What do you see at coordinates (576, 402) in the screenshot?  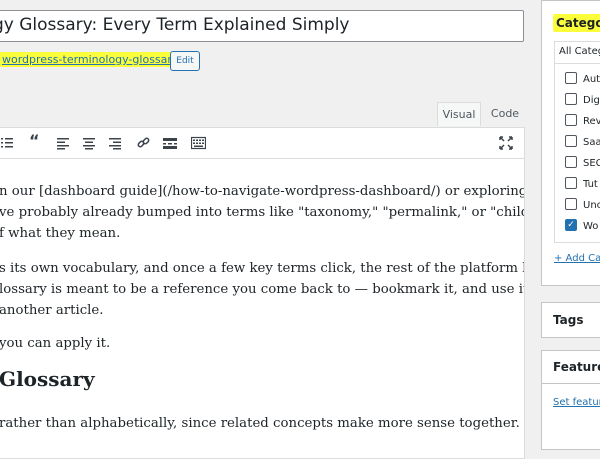 I see `set-featured-image-link: Set featur` at bounding box center [576, 402].